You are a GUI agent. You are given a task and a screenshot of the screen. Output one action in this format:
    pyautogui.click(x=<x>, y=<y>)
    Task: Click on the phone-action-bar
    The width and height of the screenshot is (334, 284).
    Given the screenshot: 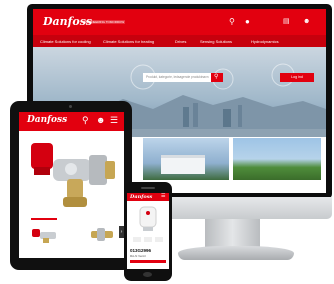 What is the action you would take?
    pyautogui.click(x=148, y=261)
    